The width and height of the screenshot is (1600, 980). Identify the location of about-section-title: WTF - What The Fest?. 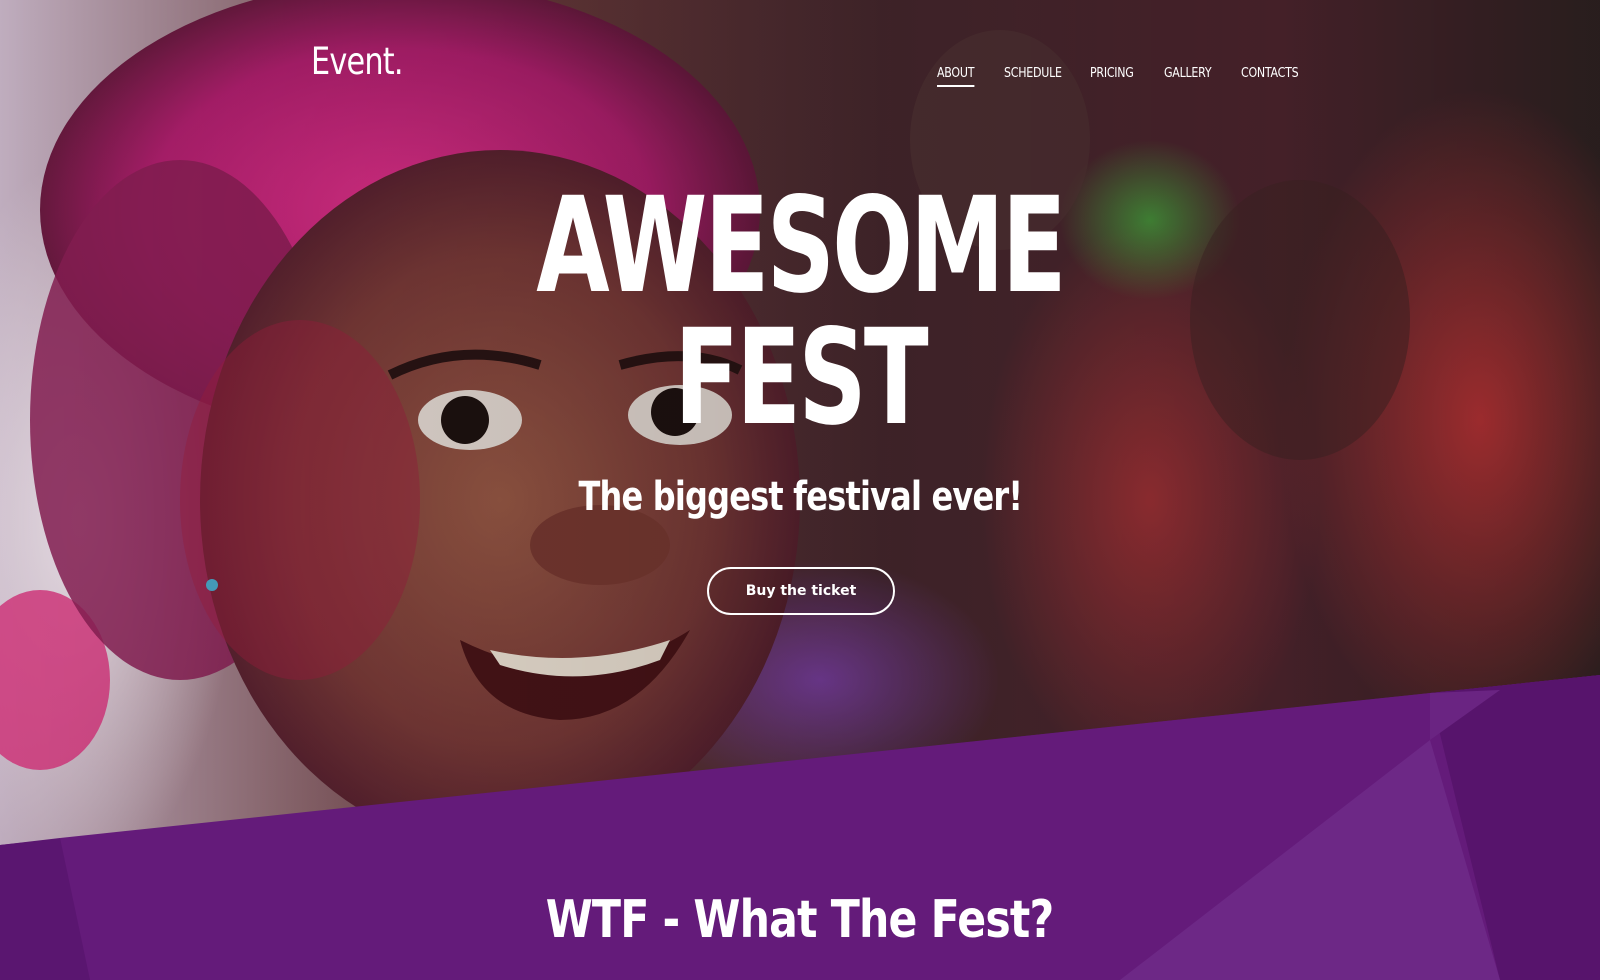
(800, 920).